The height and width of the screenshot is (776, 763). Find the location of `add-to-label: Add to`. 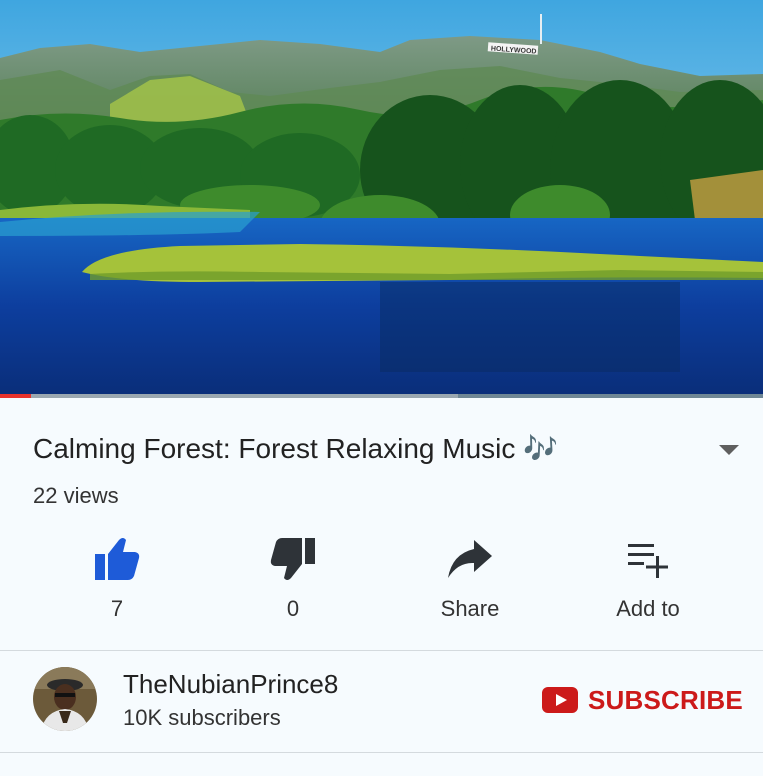

add-to-label: Add to is located at coordinates (648, 608).